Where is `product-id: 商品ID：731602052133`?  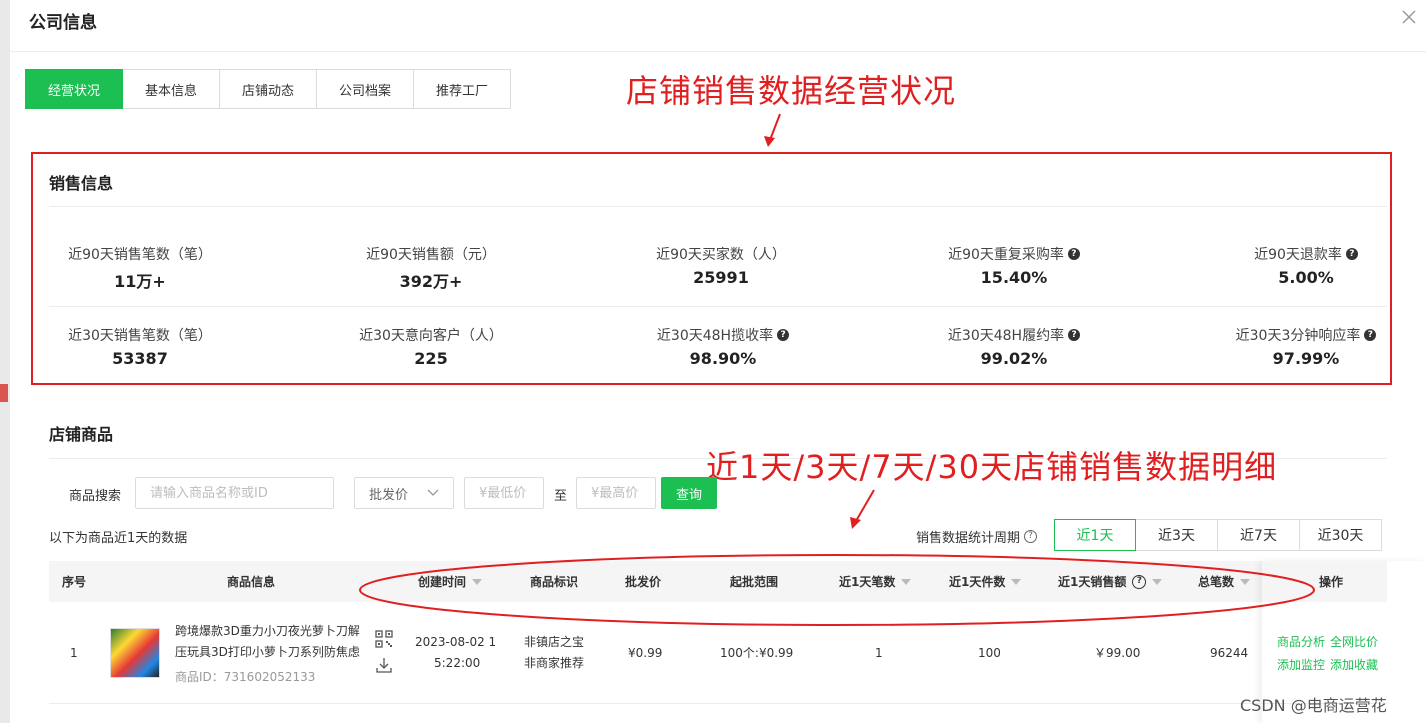
product-id: 商品ID：731602052133 is located at coordinates (245, 677).